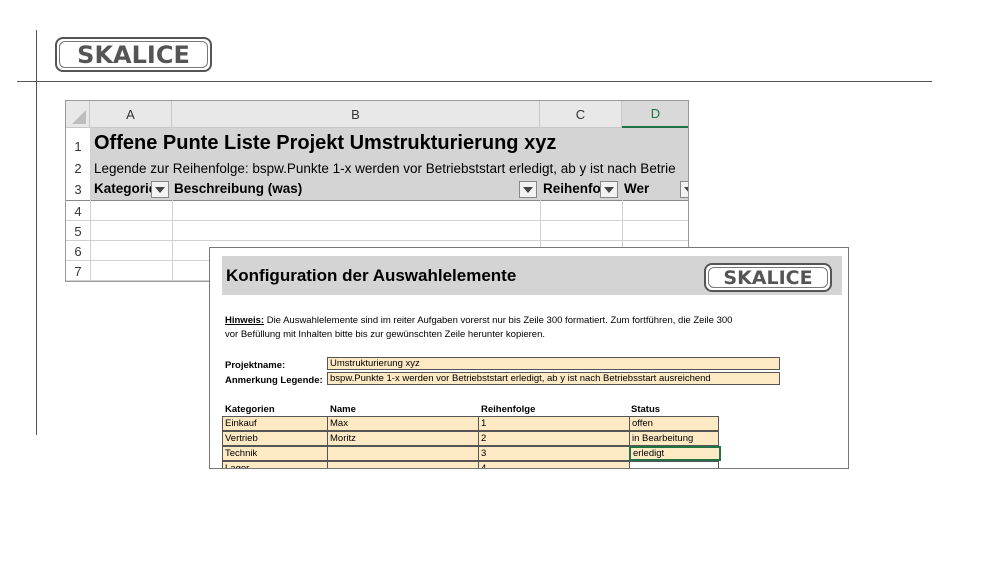 The image size is (1000, 562). I want to click on cell-kategorie: Vertrieb, so click(275, 438).